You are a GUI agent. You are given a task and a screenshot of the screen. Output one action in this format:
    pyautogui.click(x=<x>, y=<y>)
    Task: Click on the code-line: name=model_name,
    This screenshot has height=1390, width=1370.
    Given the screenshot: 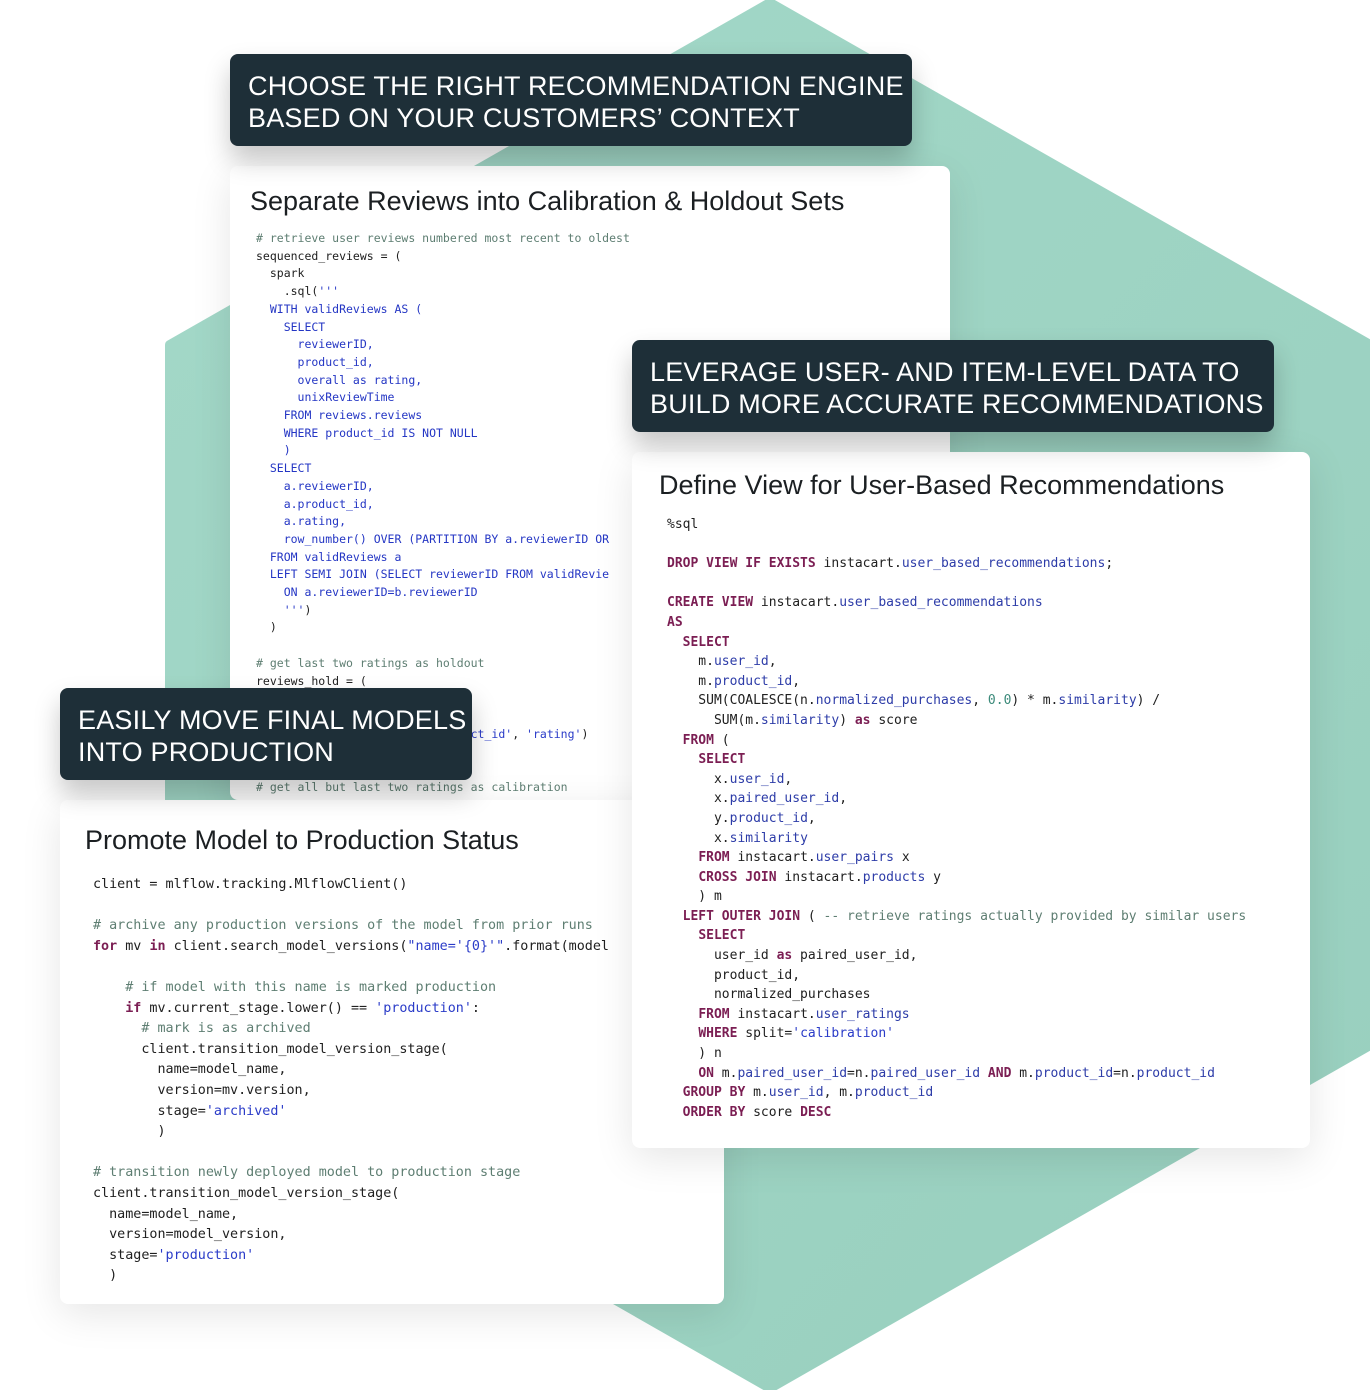 What is the action you would take?
    pyautogui.click(x=351, y=1070)
    